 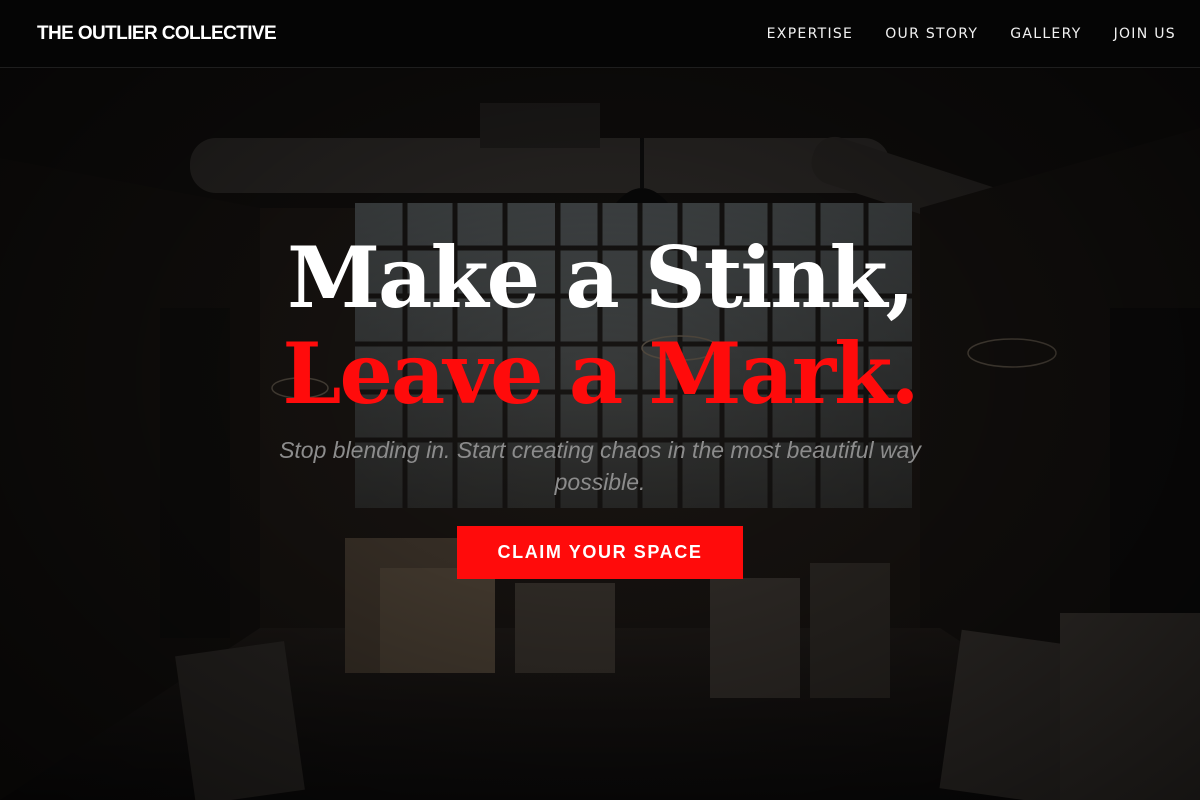 I want to click on nav-links: EXPERTISE OUR STORY GALLERY JOIN US, so click(x=971, y=34).